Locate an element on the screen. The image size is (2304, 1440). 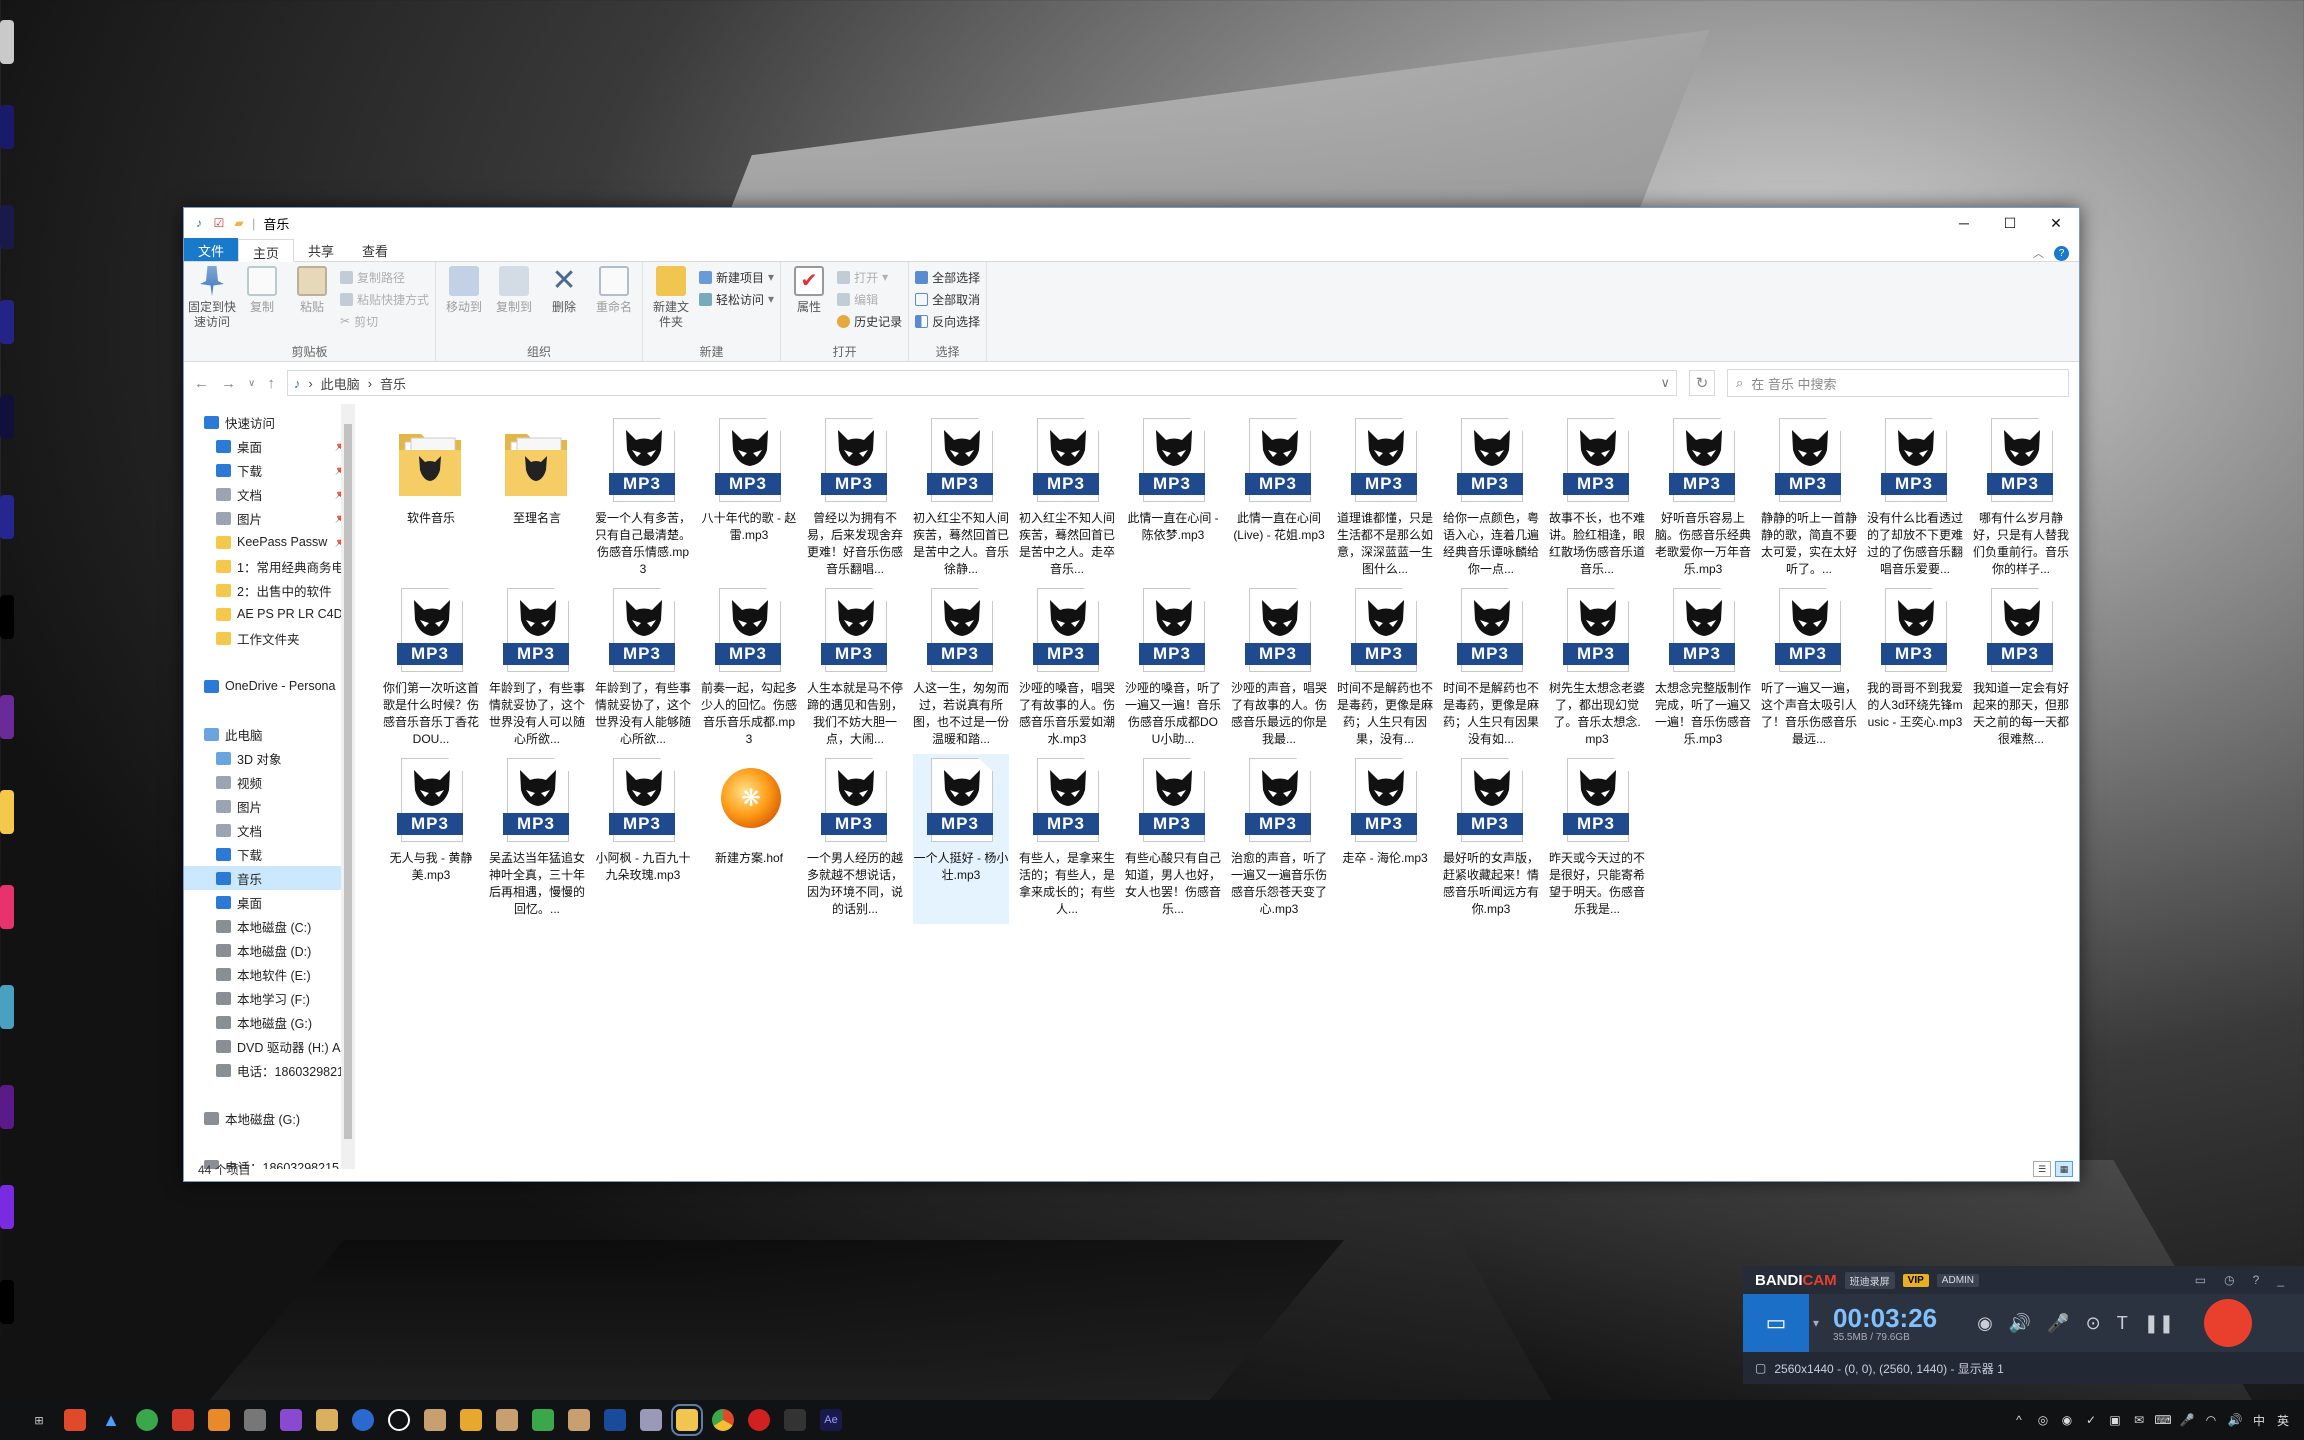
open-button: 打开 ▾ is located at coordinates (869, 277).